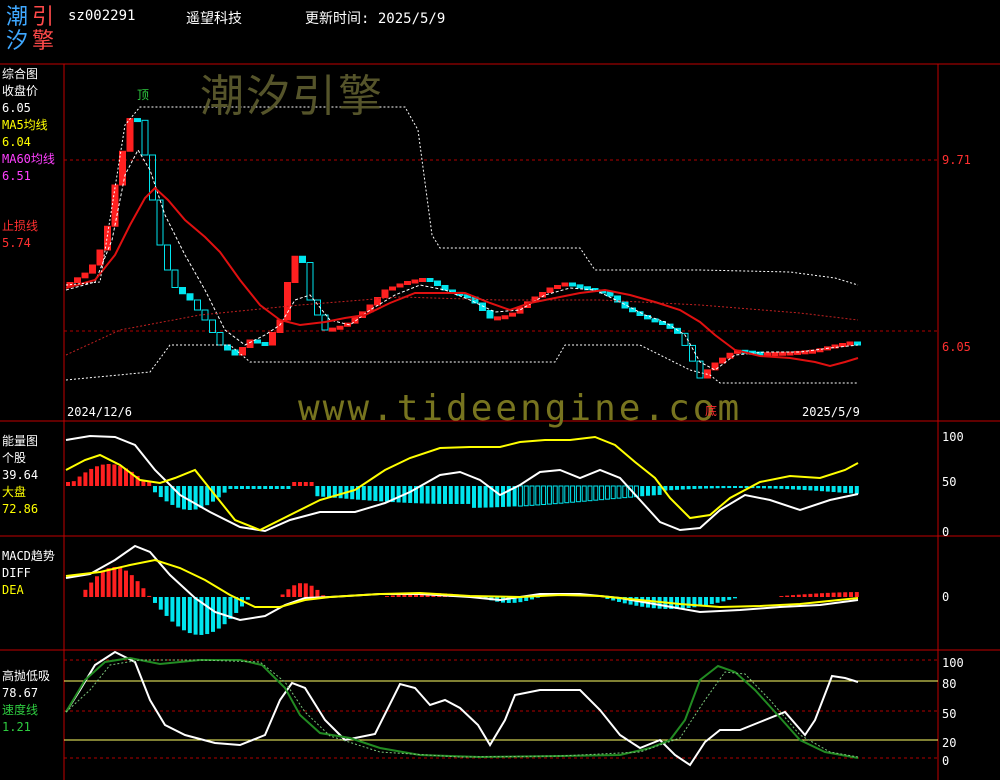 This screenshot has height=780, width=1000. I want to click on macd-panel-labels: MACD趋势 DIFF DEA, so click(28, 573).